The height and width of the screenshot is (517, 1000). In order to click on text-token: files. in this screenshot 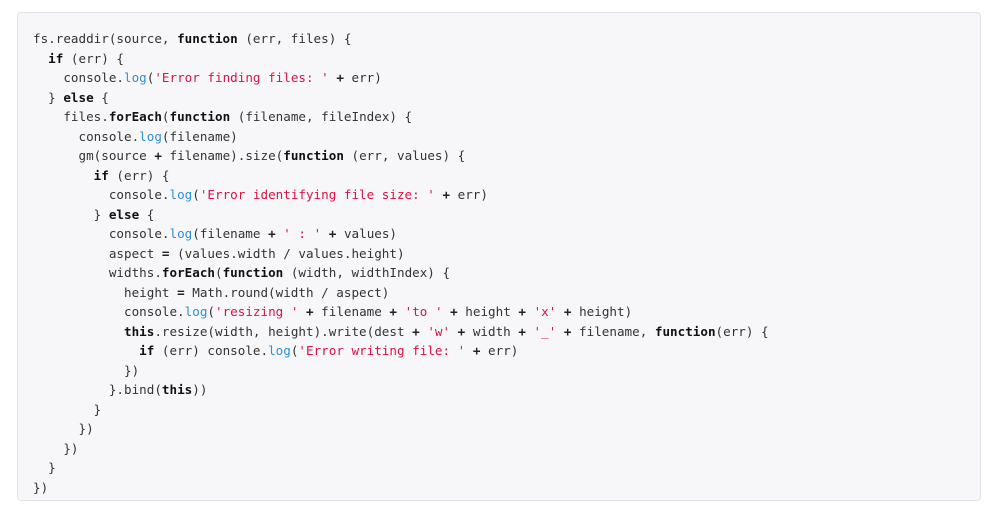, I will do `click(71, 116)`.